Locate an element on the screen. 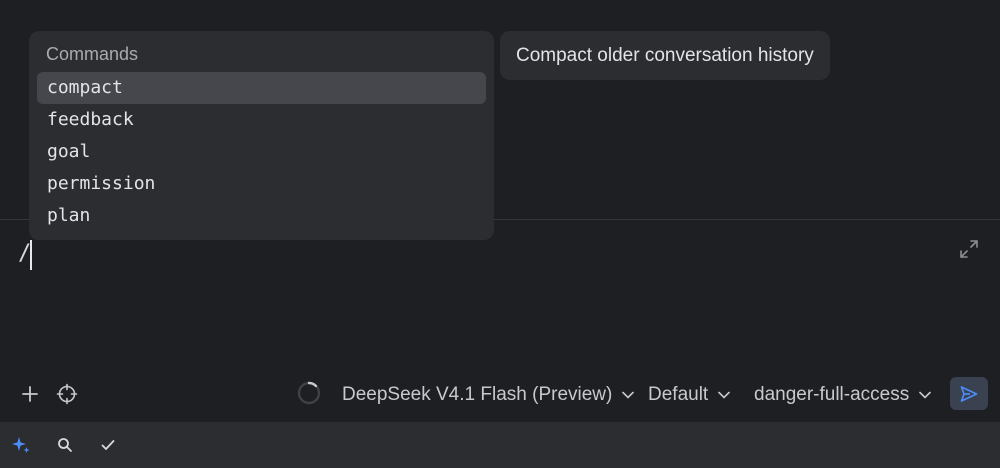 The width and height of the screenshot is (1000, 468). command-item-goal: goal is located at coordinates (261, 152).